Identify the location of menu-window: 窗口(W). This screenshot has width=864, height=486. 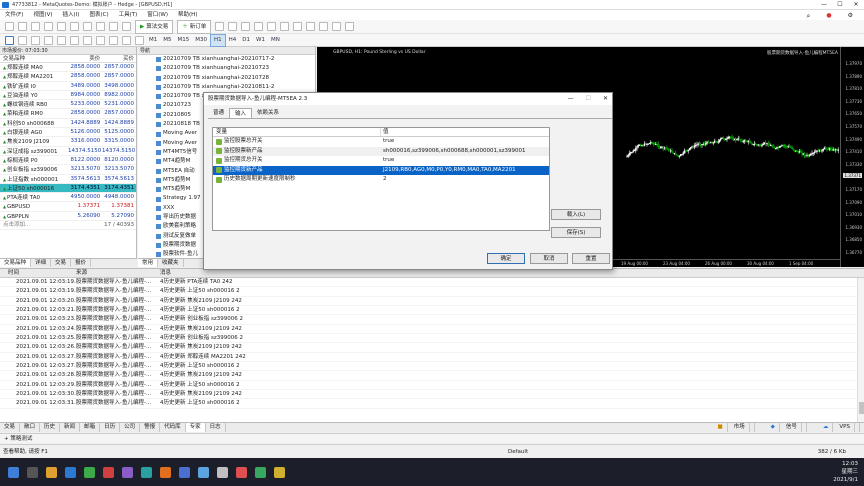
(157, 15).